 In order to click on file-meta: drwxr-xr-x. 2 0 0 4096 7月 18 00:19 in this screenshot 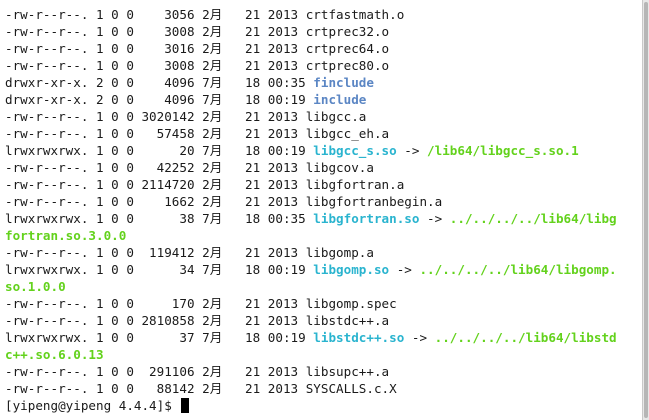, I will do `click(159, 99)`.